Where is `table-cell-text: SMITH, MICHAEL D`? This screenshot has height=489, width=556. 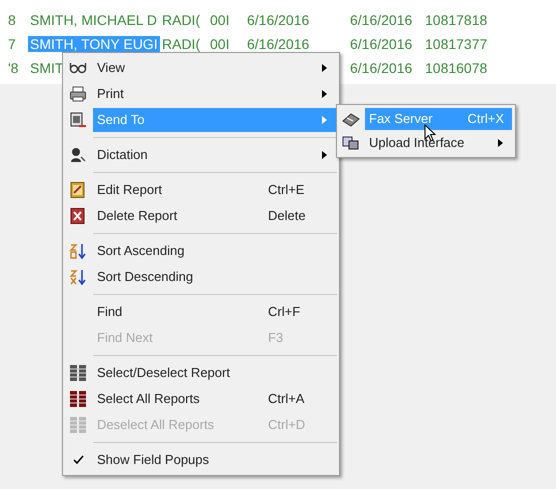 table-cell-text: SMITH, MICHAEL D is located at coordinates (93, 20).